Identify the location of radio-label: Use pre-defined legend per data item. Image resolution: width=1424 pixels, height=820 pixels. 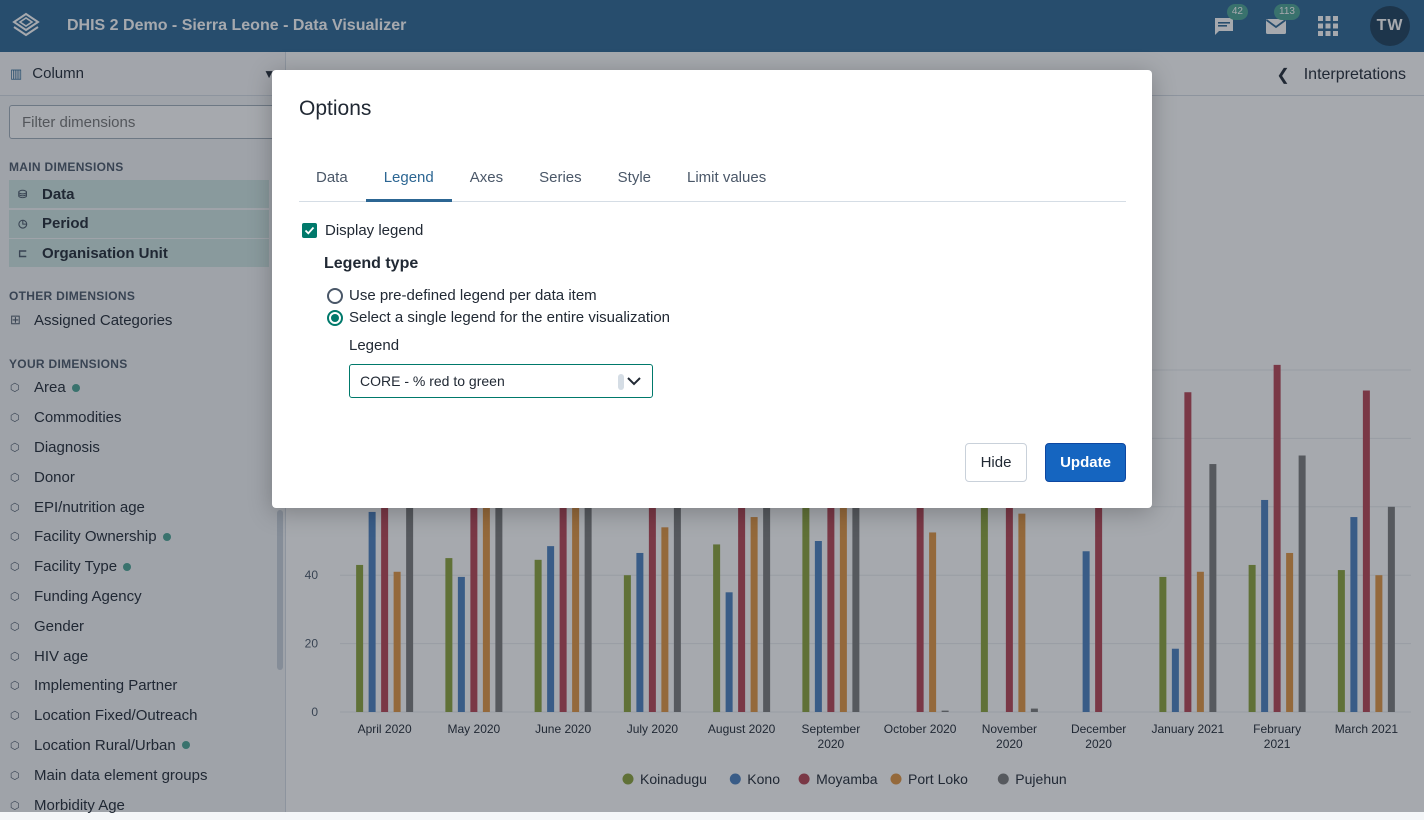
(473, 295).